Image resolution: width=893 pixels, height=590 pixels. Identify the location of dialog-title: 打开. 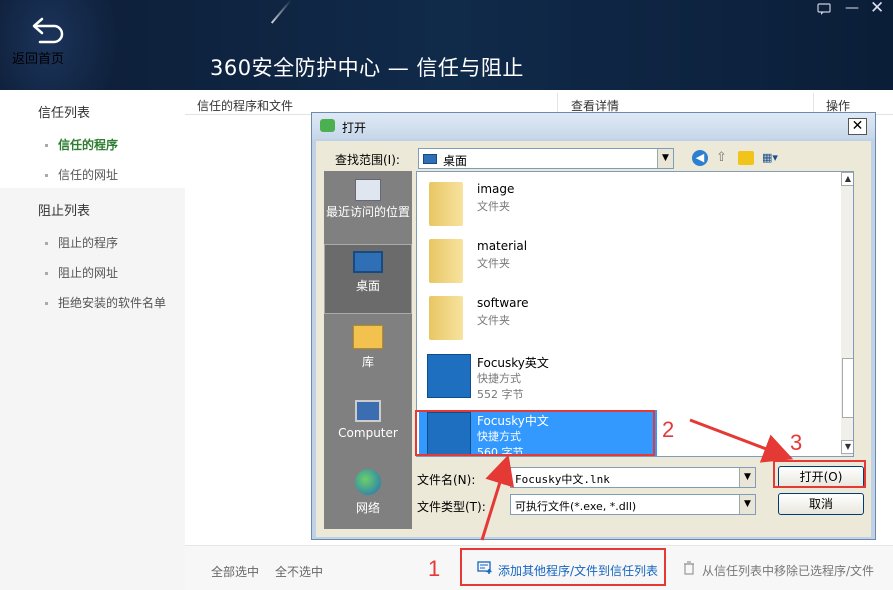
(354, 128).